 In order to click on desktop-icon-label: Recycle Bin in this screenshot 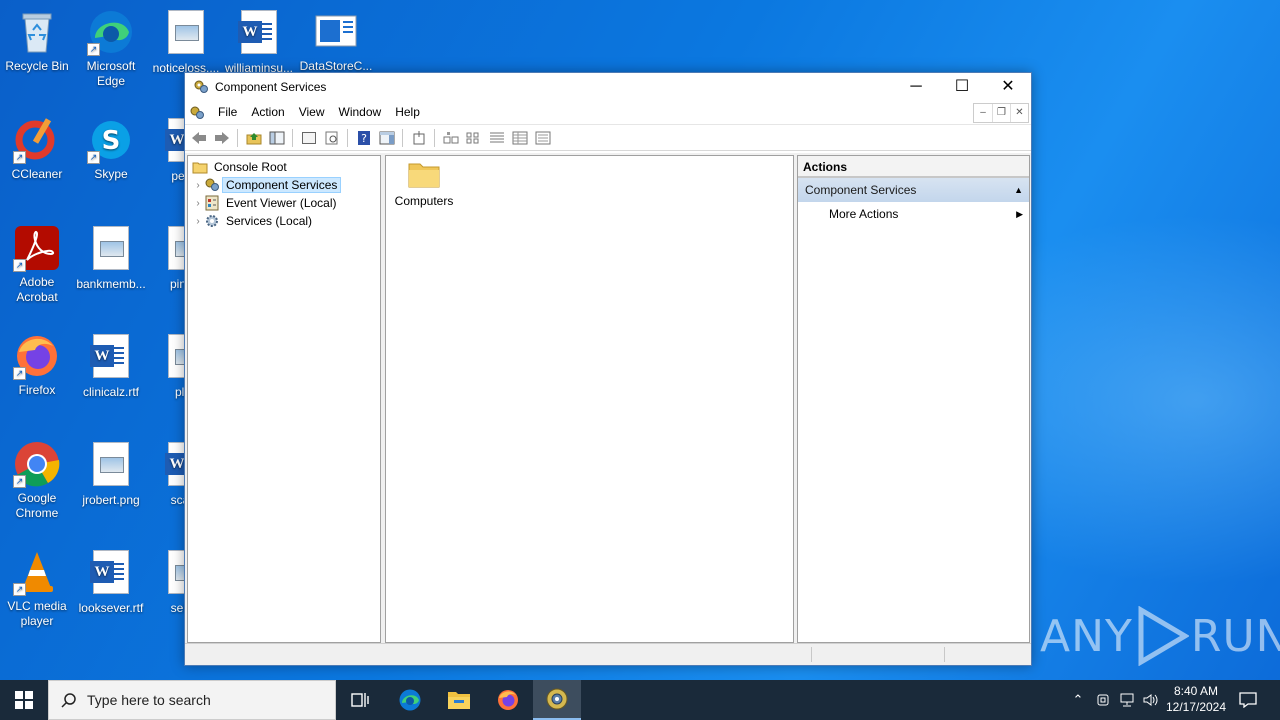, I will do `click(37, 66)`.